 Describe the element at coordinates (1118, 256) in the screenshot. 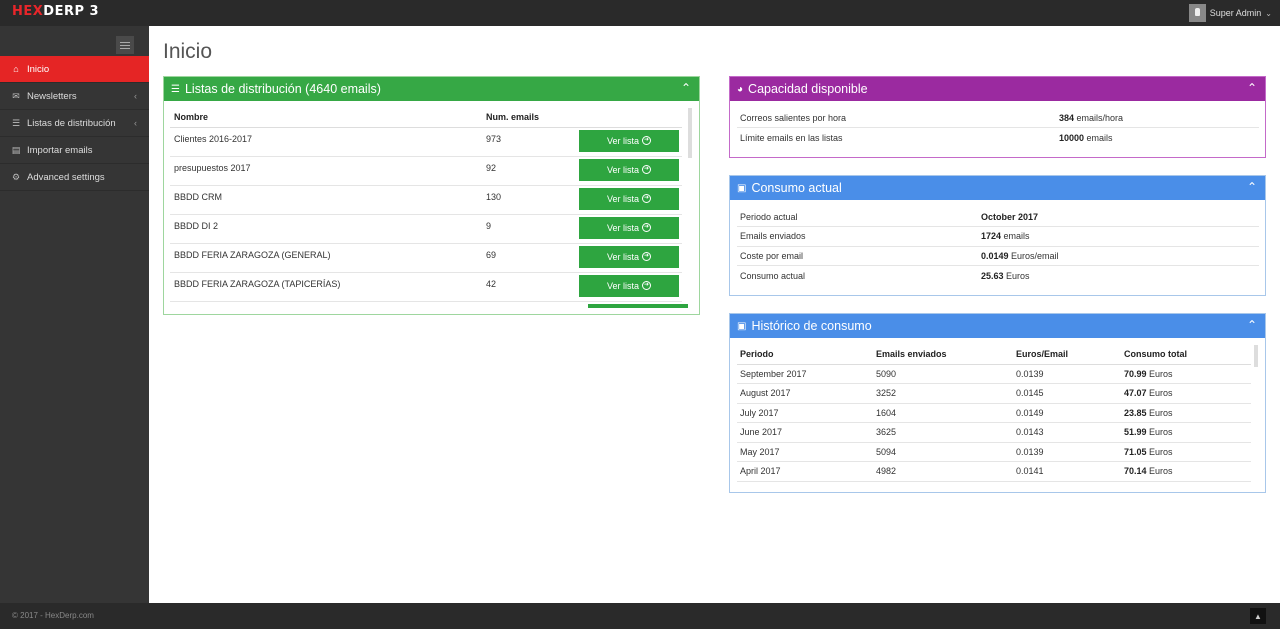

I see `row-value: 0.0149 Euros/email` at that location.